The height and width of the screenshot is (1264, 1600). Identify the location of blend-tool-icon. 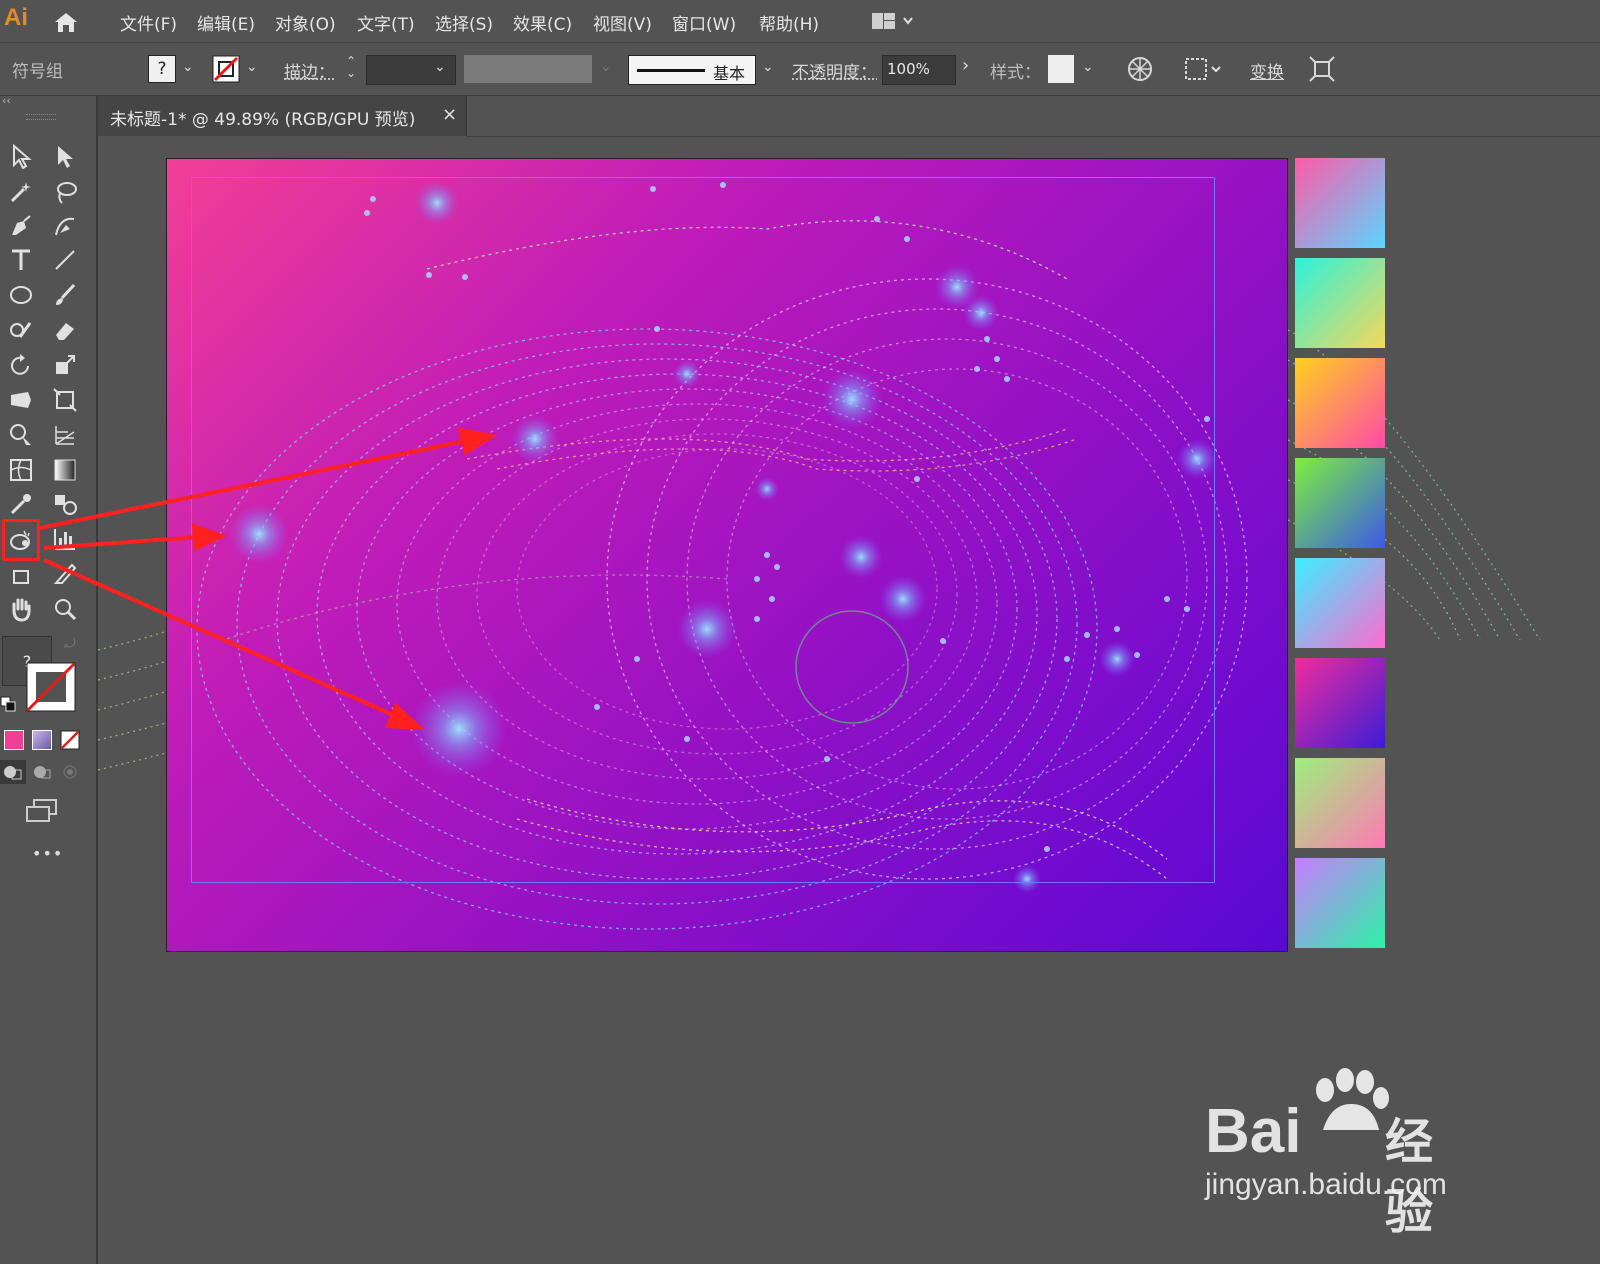
(65, 504).